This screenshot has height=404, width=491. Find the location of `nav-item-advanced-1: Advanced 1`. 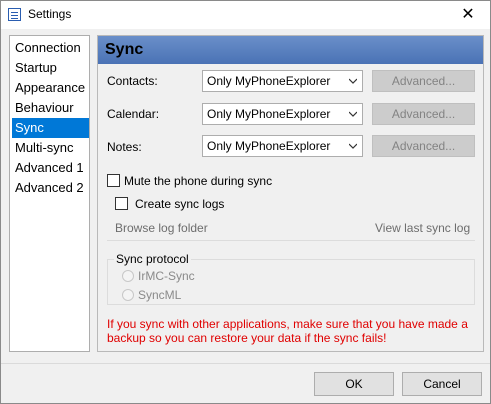

nav-item-advanced-1: Advanced 1 is located at coordinates (50, 168).